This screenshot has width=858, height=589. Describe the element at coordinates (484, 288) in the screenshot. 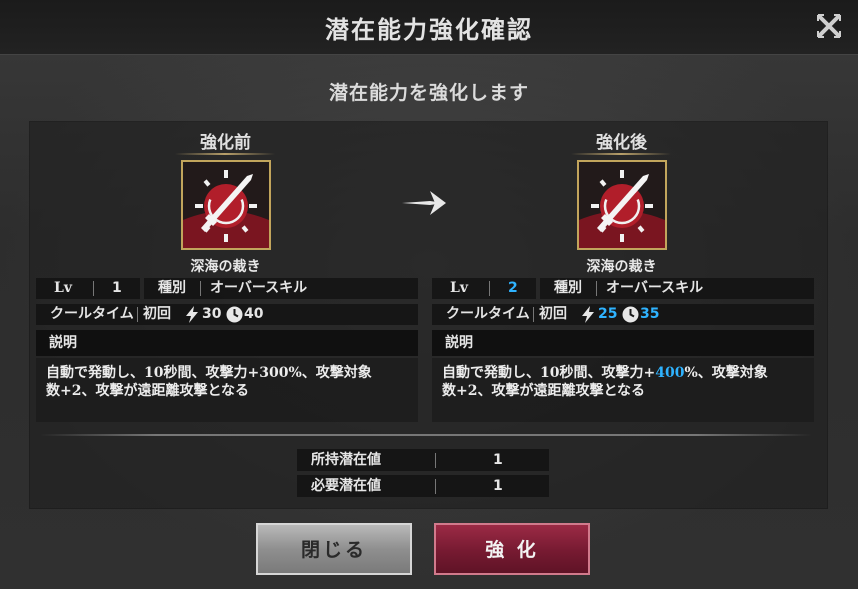

I see `lv-row-after: Lv 2` at that location.